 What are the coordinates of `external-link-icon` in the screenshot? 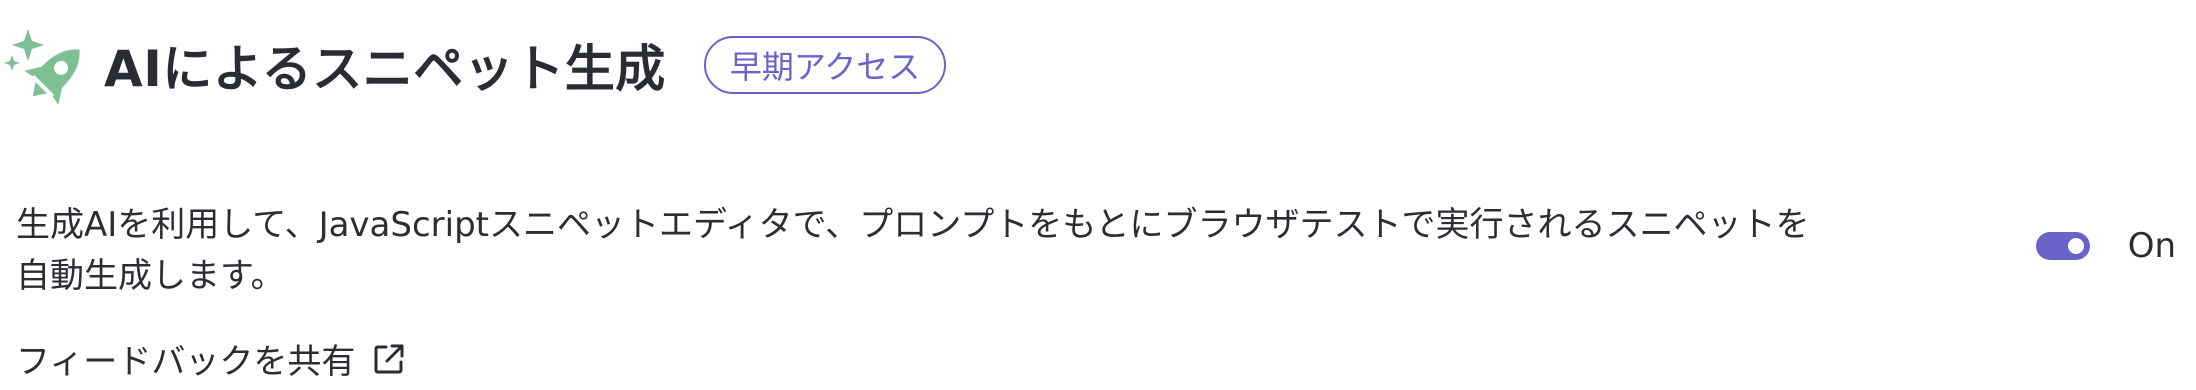 It's located at (389, 358).